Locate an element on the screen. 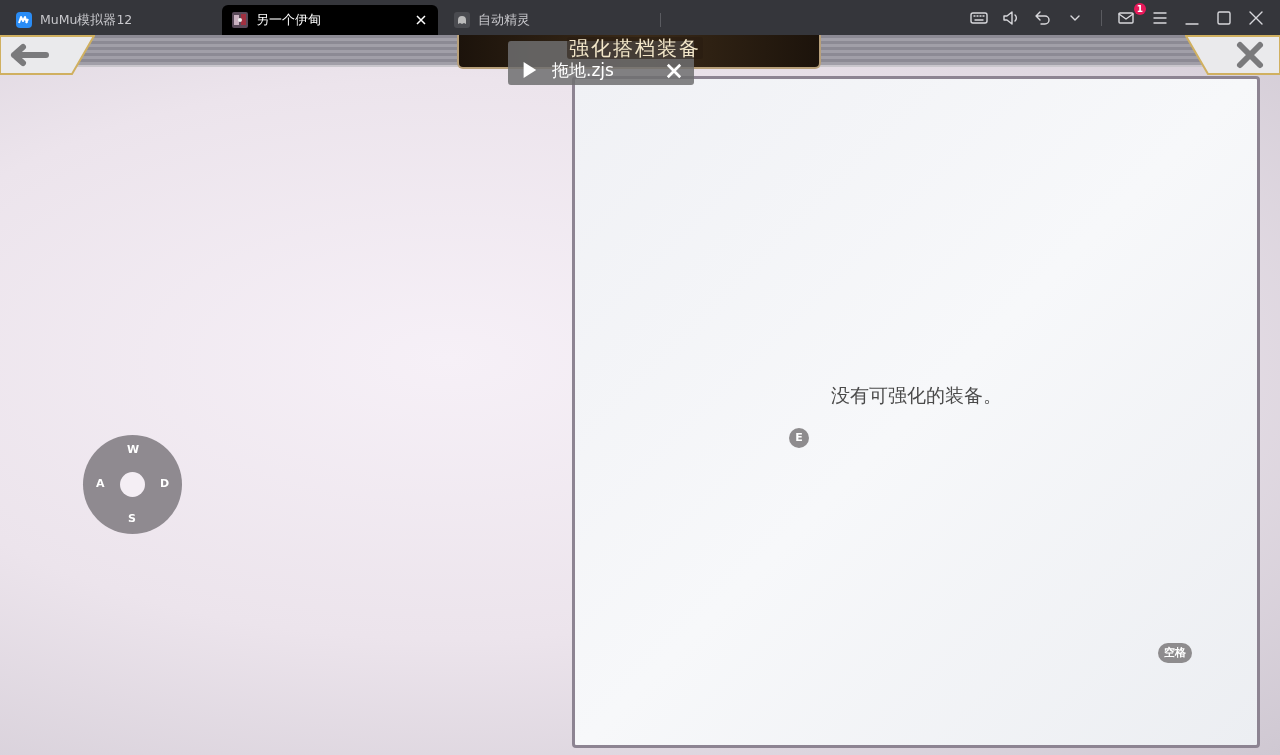 The height and width of the screenshot is (755, 1280). close-button is located at coordinates (1232, 55).